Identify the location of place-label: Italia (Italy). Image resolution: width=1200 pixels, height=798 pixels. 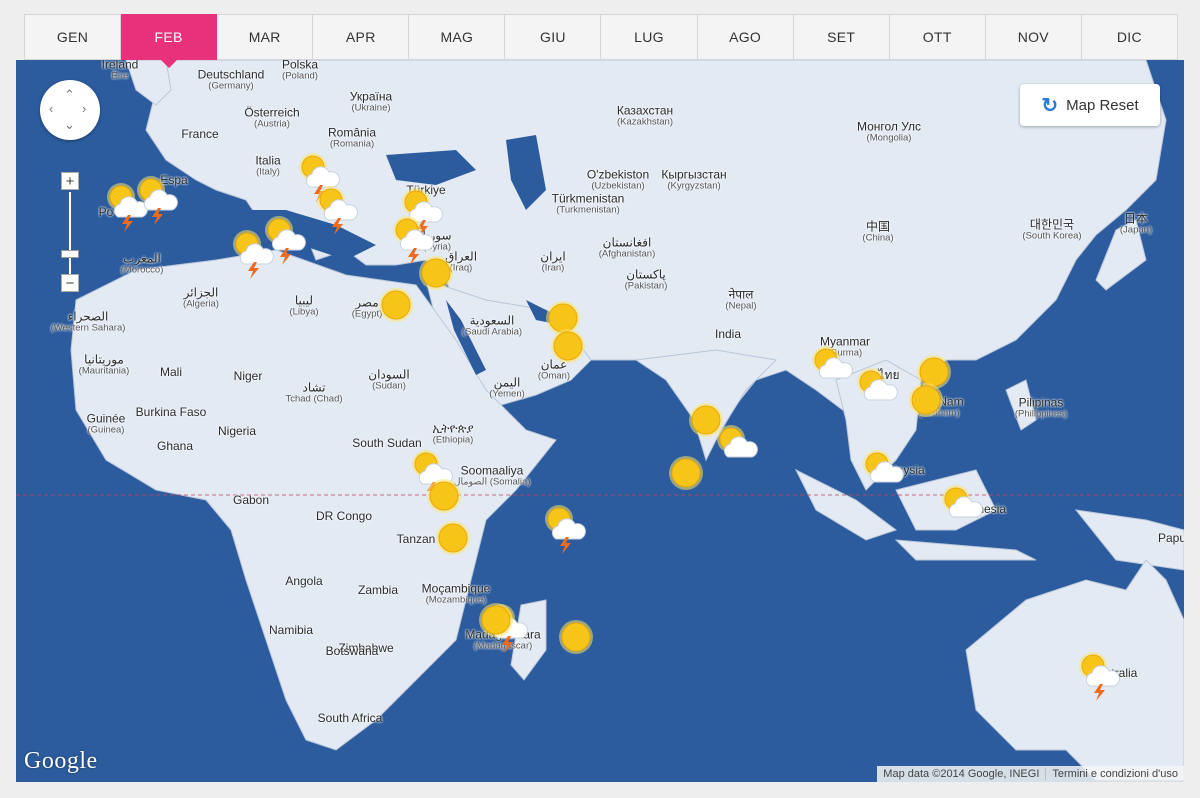
(267, 166).